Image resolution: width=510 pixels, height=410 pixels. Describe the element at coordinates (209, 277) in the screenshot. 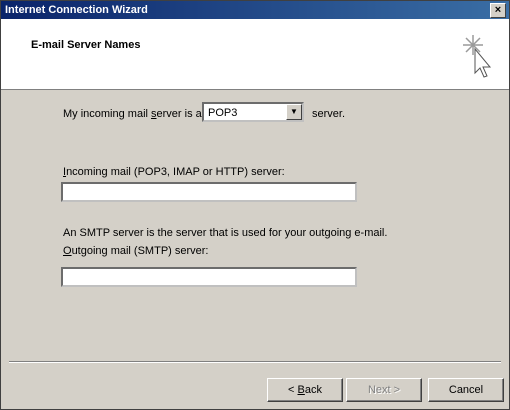

I see `outgoing-server-input` at that location.